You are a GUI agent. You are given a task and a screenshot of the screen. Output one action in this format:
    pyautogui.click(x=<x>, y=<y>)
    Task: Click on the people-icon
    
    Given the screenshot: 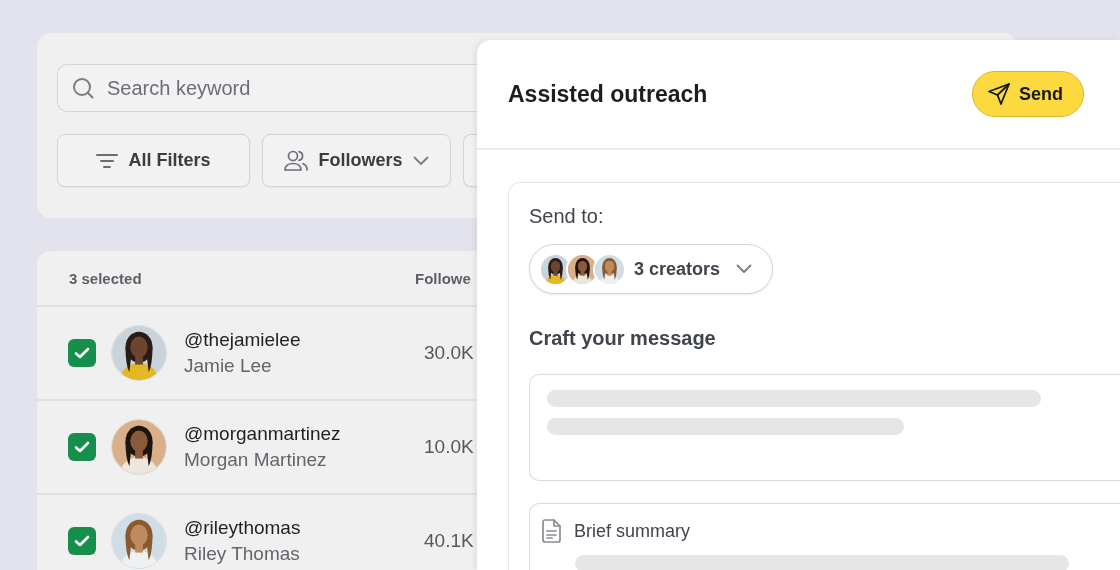 What is the action you would take?
    pyautogui.click(x=296, y=160)
    